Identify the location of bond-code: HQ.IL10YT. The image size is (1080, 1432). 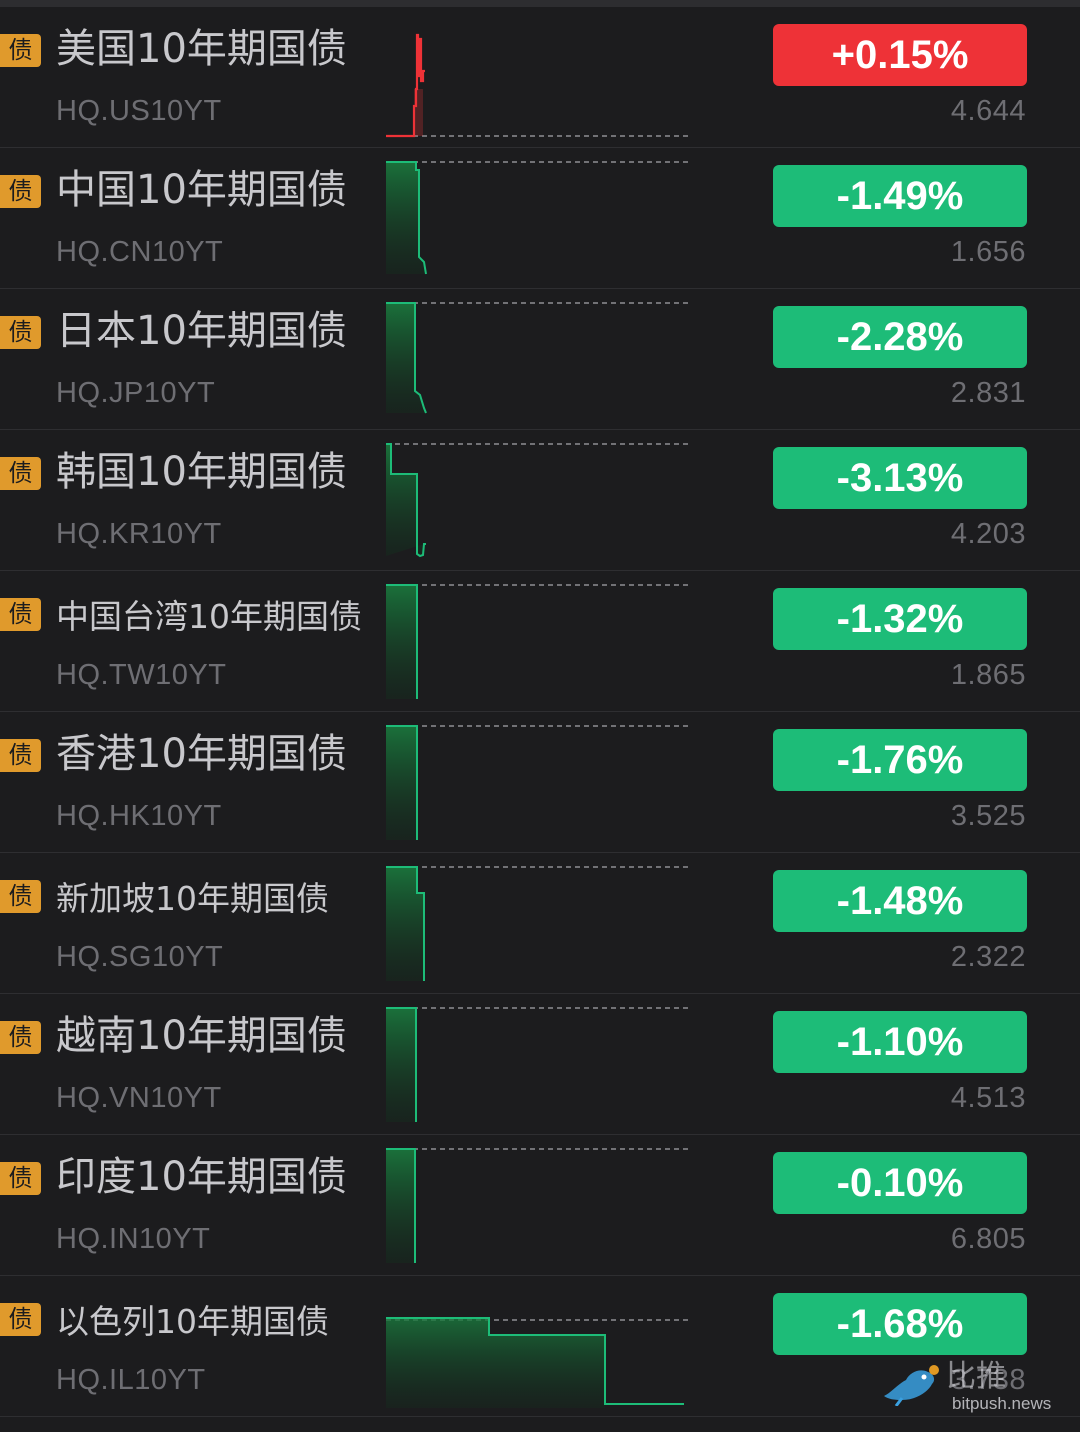
(131, 1380).